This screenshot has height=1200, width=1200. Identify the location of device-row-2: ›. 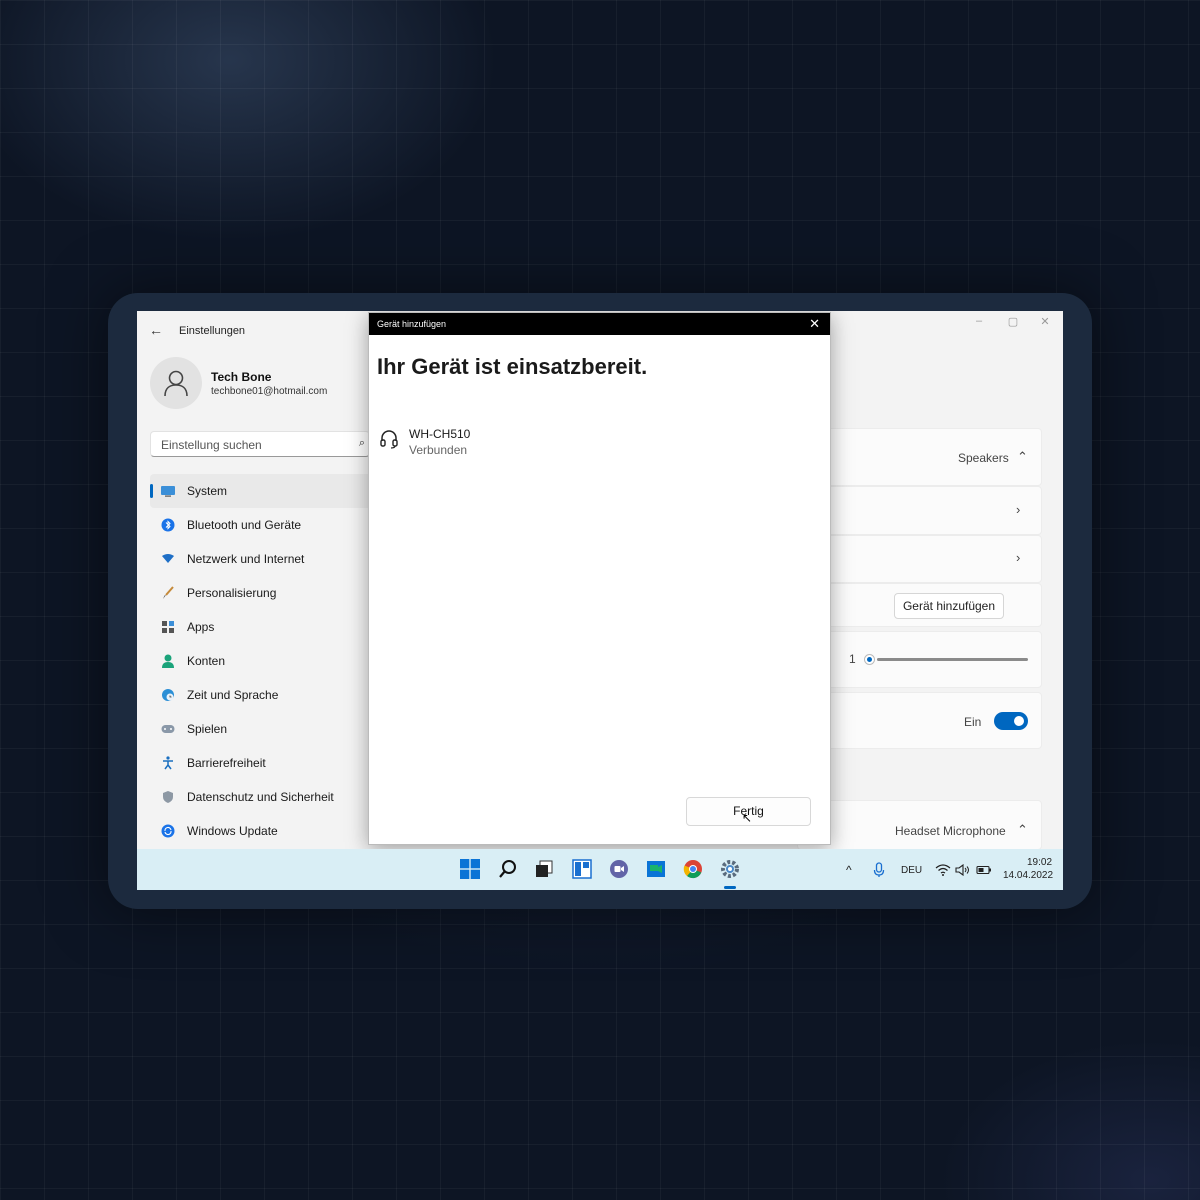
(919, 559).